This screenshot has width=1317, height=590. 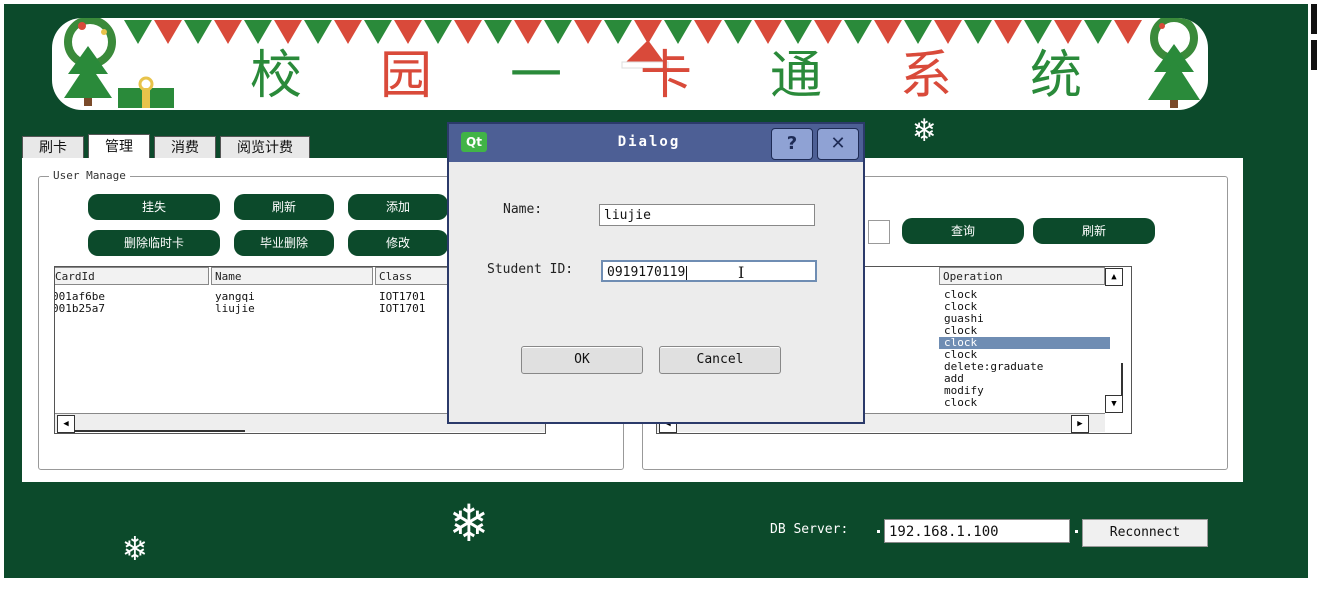 I want to click on name-label: Name:, so click(x=522, y=209).